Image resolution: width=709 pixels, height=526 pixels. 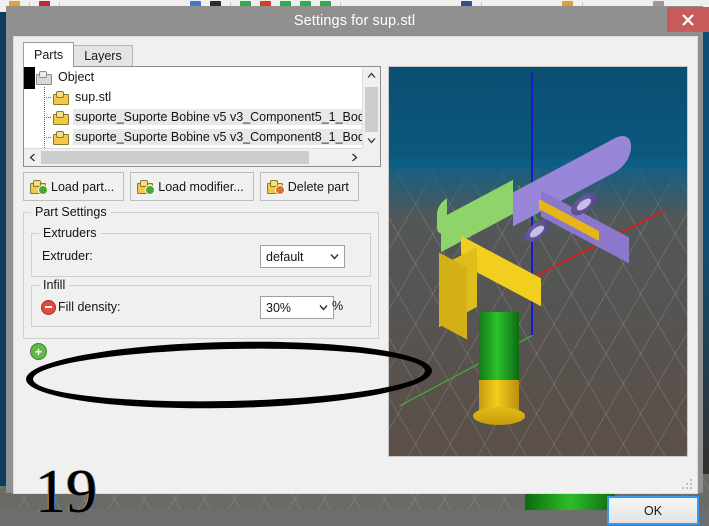 I want to click on extruders-group: Extruders Extruder: default, so click(x=201, y=251).